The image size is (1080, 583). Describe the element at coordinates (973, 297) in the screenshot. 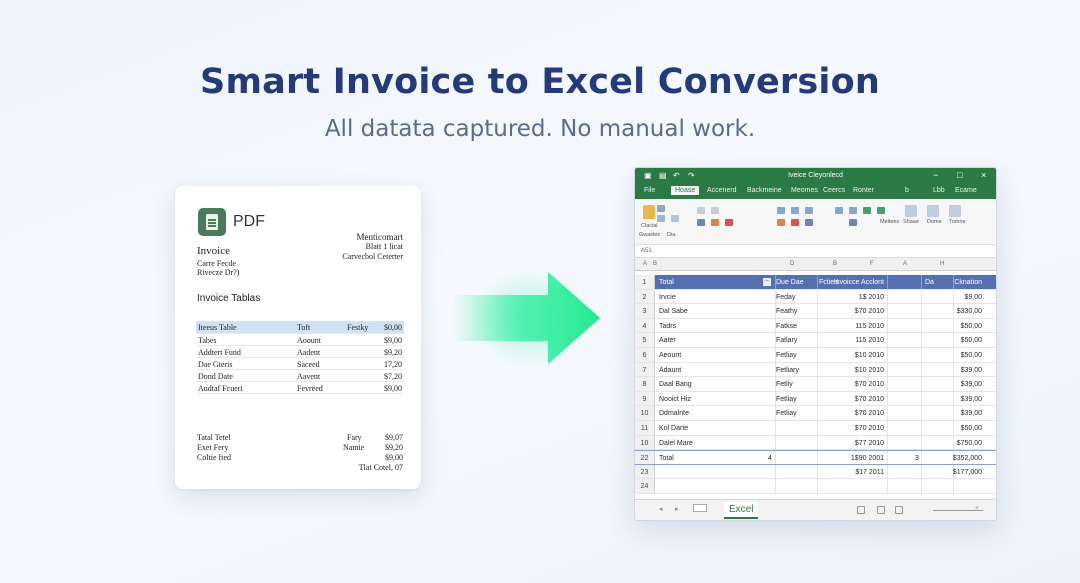

I see `table-cell: $9,00` at that location.